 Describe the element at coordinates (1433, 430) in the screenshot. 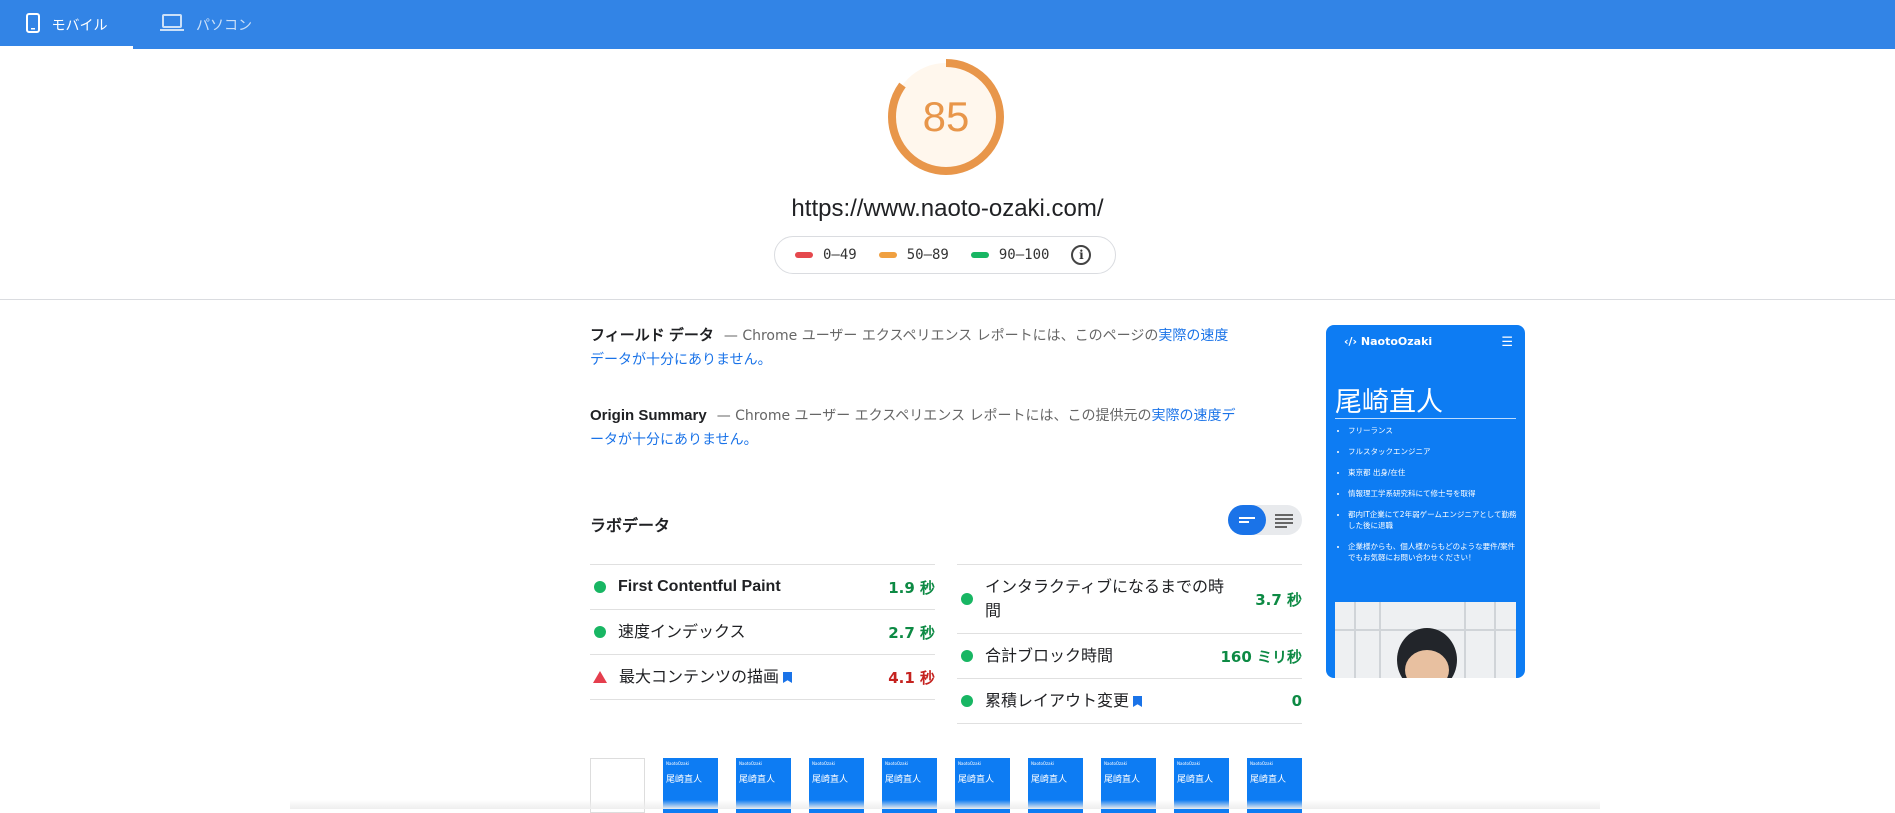

I see `list-item: フリーランス` at that location.